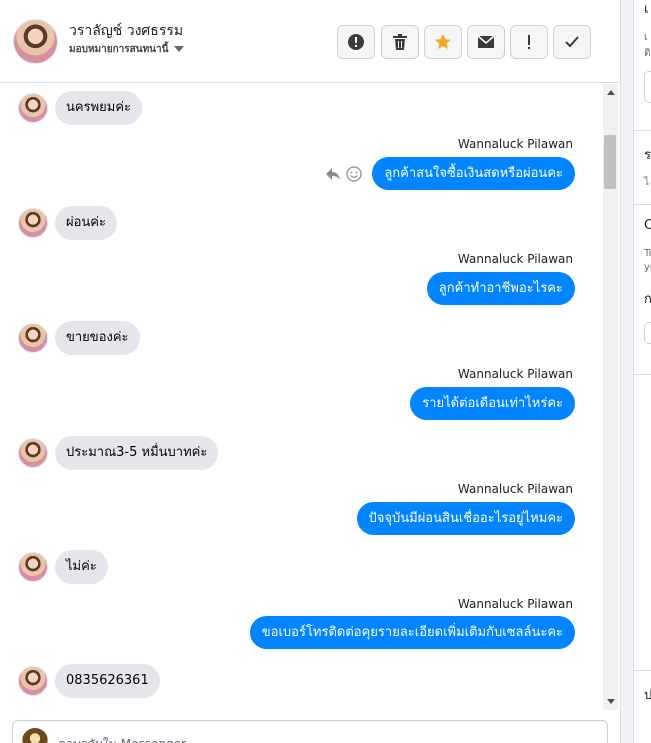 This screenshot has height=743, width=651. I want to click on exclamation-icon, so click(529, 42).